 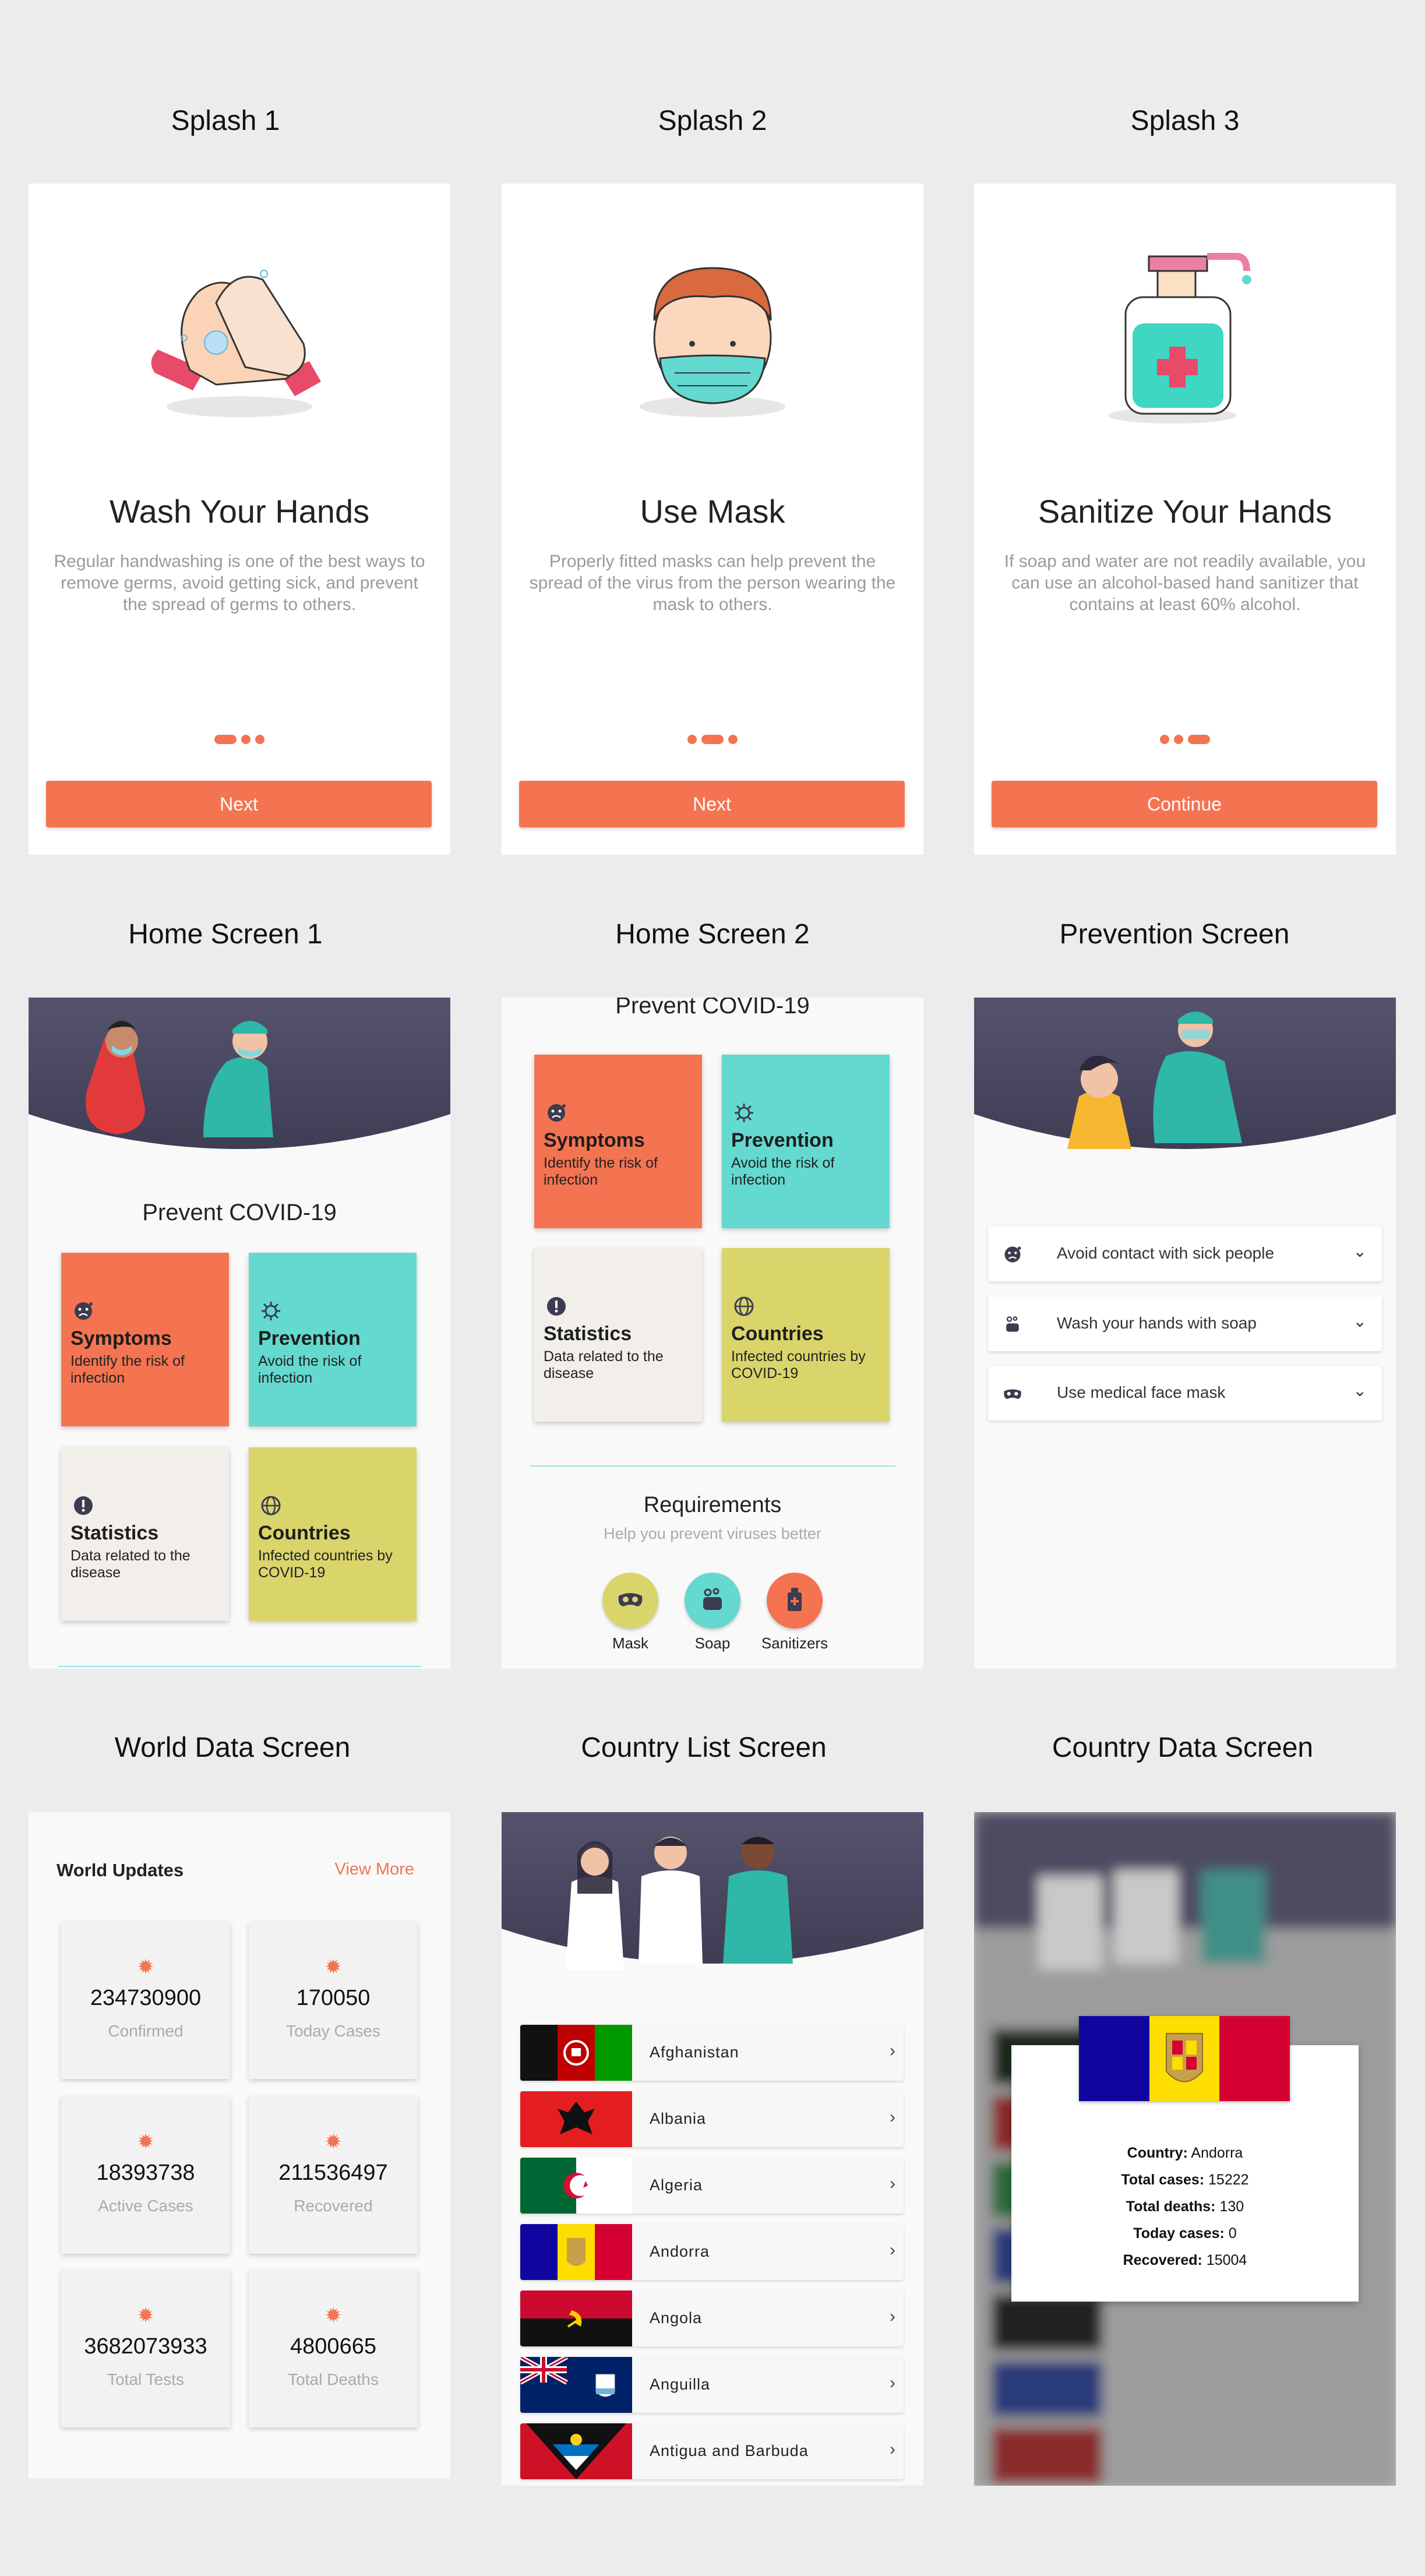 What do you see at coordinates (712, 2252) in the screenshot?
I see `country-row: Andorra ›` at bounding box center [712, 2252].